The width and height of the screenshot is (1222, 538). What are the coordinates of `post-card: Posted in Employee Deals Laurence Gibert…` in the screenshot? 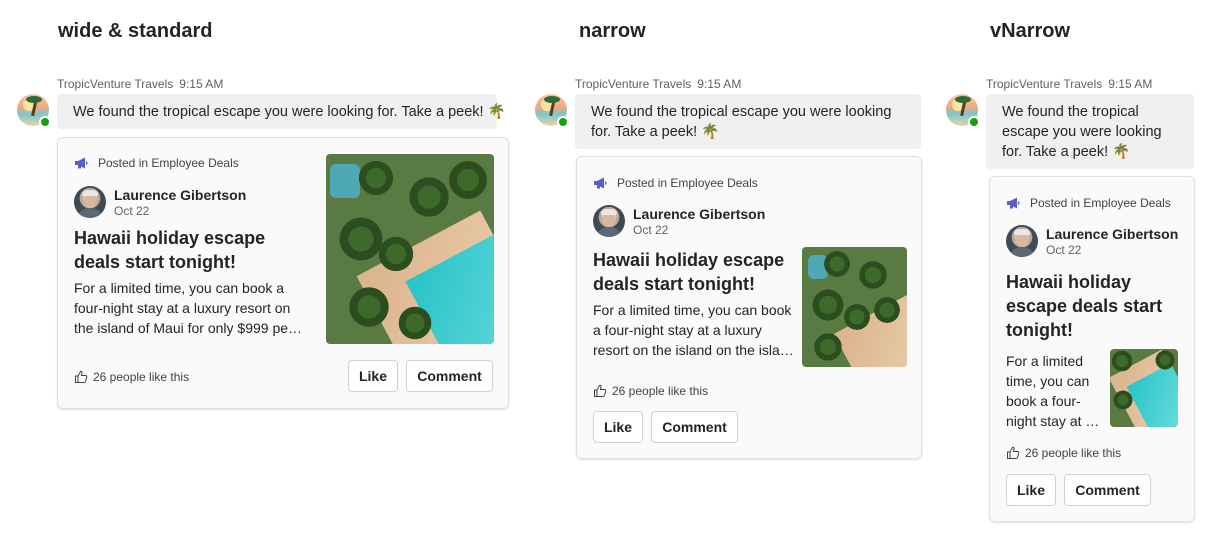 It's located at (1092, 349).